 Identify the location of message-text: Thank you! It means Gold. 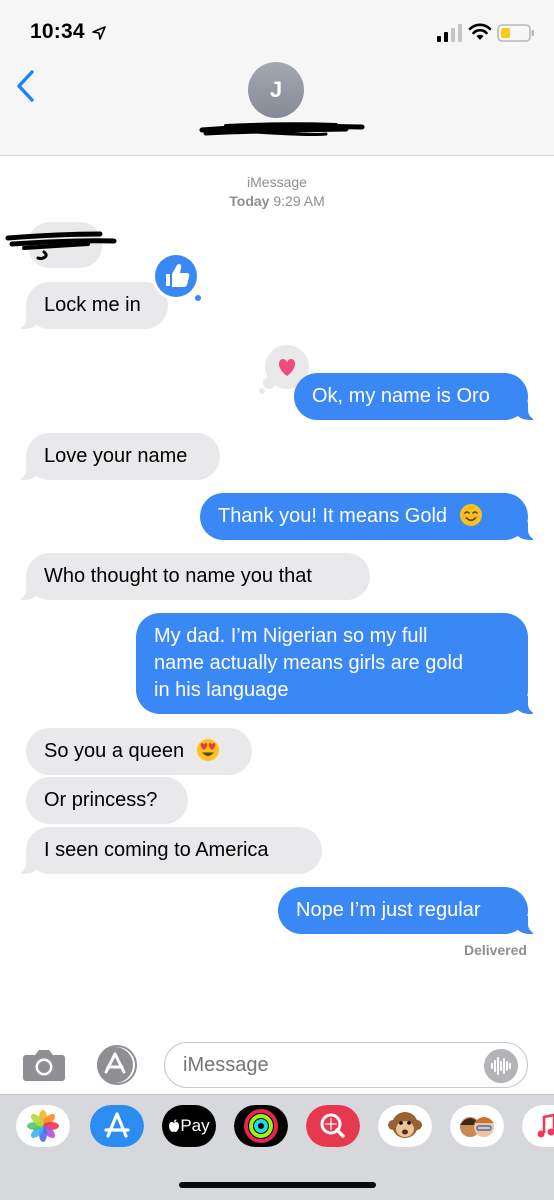
(333, 516).